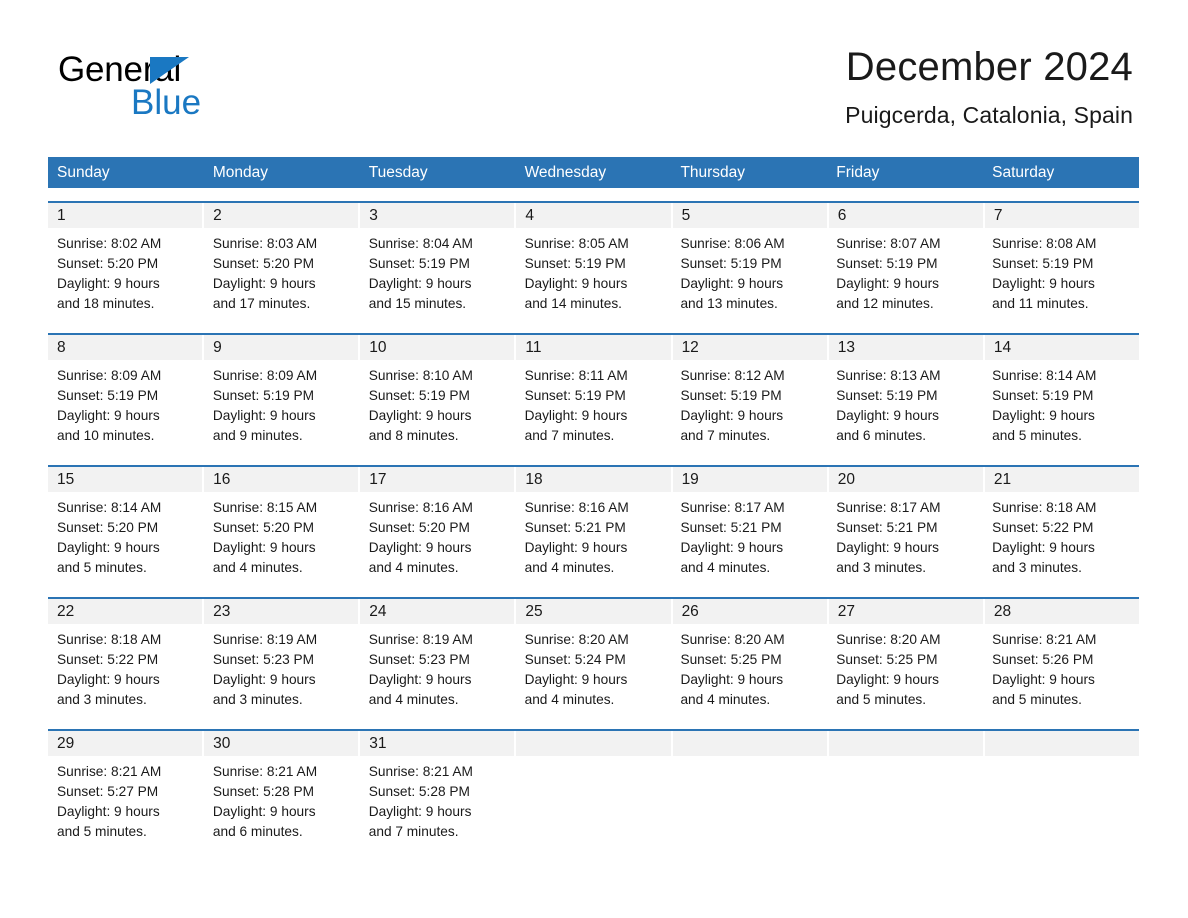 This screenshot has width=1188, height=918. I want to click on location-subtitle: Puigcerda, Catalonia, Spain, so click(989, 115).